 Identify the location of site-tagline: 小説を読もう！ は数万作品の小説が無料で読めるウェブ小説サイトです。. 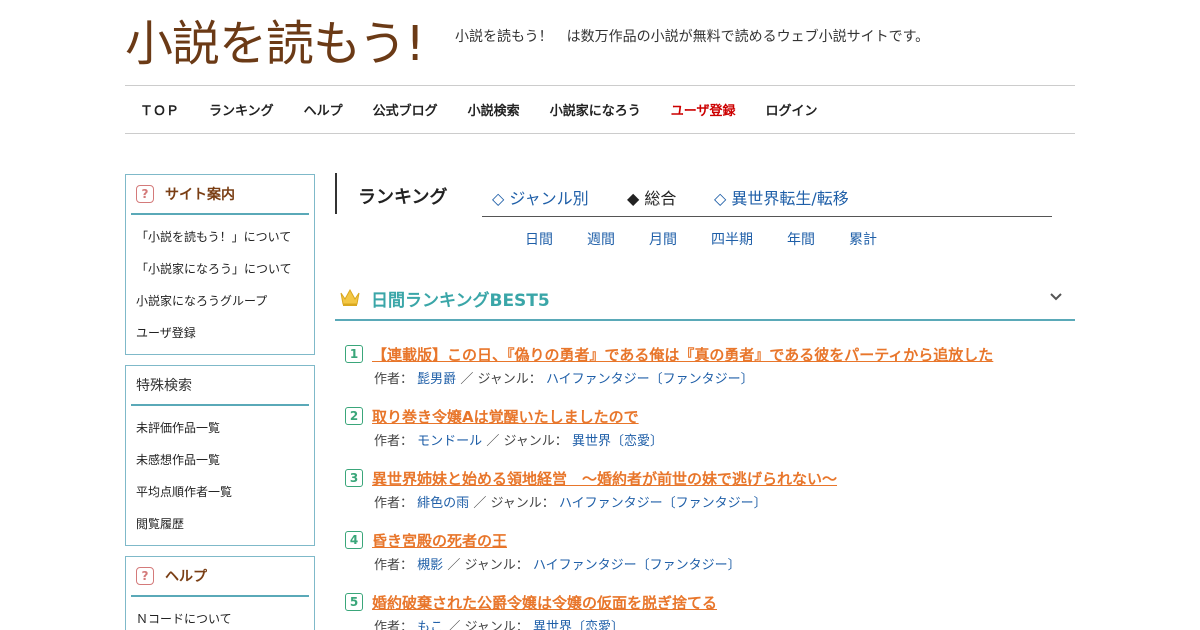
(692, 37).